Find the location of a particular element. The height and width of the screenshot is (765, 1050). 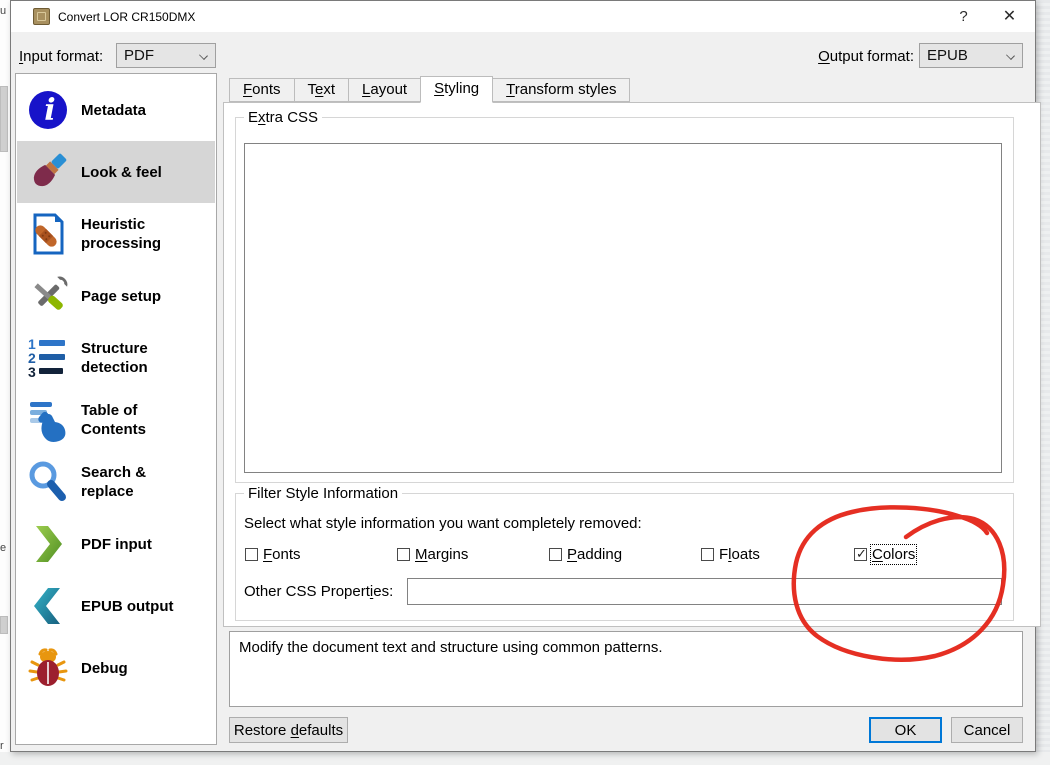

tab-transform-styles: Transform styles is located at coordinates (561, 90).